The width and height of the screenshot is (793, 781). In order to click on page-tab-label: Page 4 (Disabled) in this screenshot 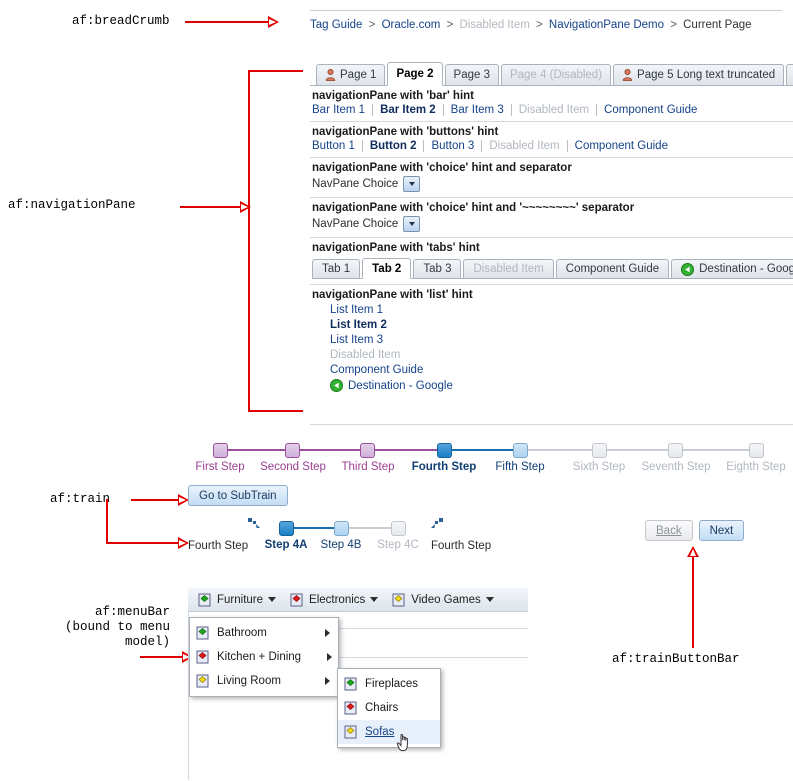, I will do `click(556, 75)`.